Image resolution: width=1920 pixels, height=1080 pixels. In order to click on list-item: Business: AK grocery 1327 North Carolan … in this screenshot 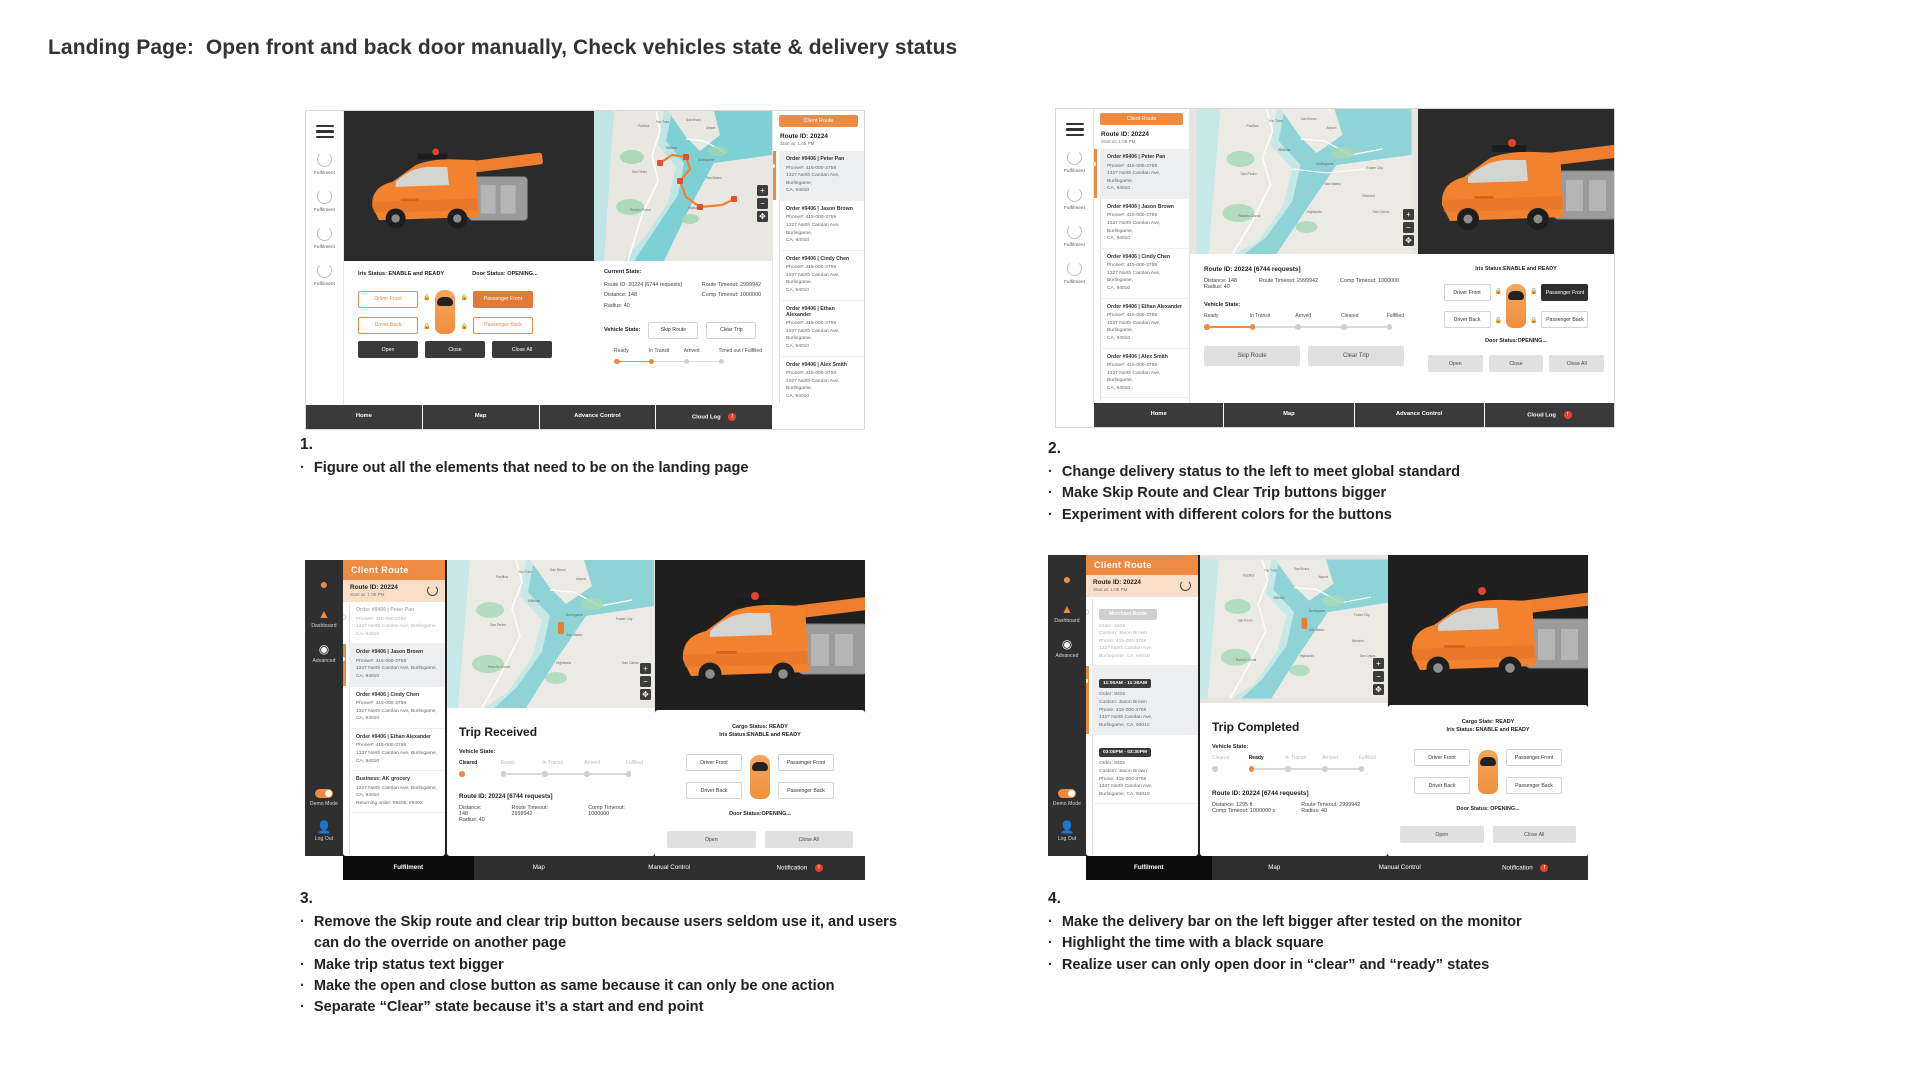, I will do `click(397, 792)`.